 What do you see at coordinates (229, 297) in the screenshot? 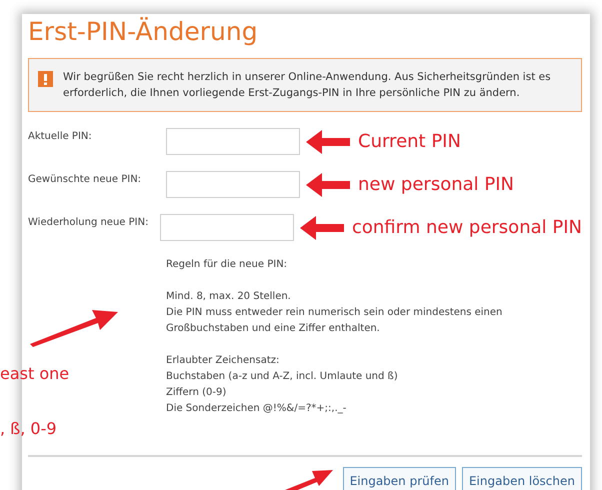
I see `rule-text: Mind. 8, max. 20 Stellen.` at bounding box center [229, 297].